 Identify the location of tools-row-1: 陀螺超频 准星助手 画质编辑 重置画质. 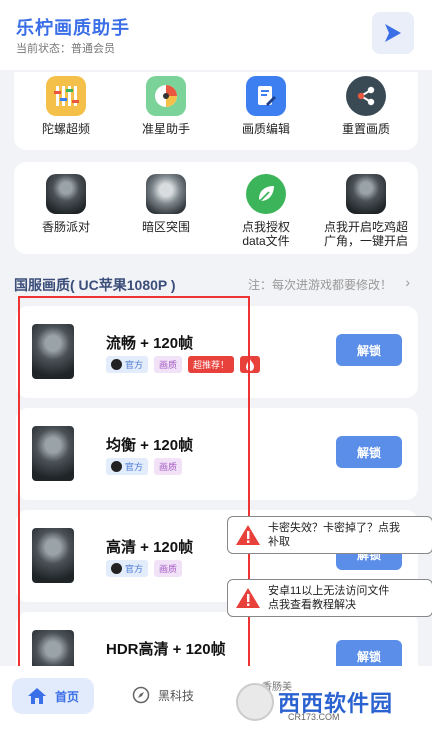
(216, 111).